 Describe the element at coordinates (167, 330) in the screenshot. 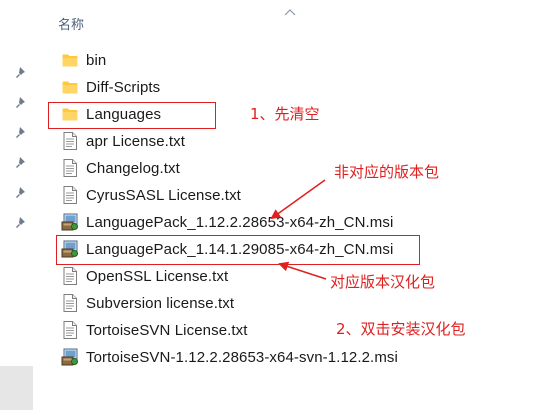

I see `file-name: TortoiseSVN License.txt` at that location.